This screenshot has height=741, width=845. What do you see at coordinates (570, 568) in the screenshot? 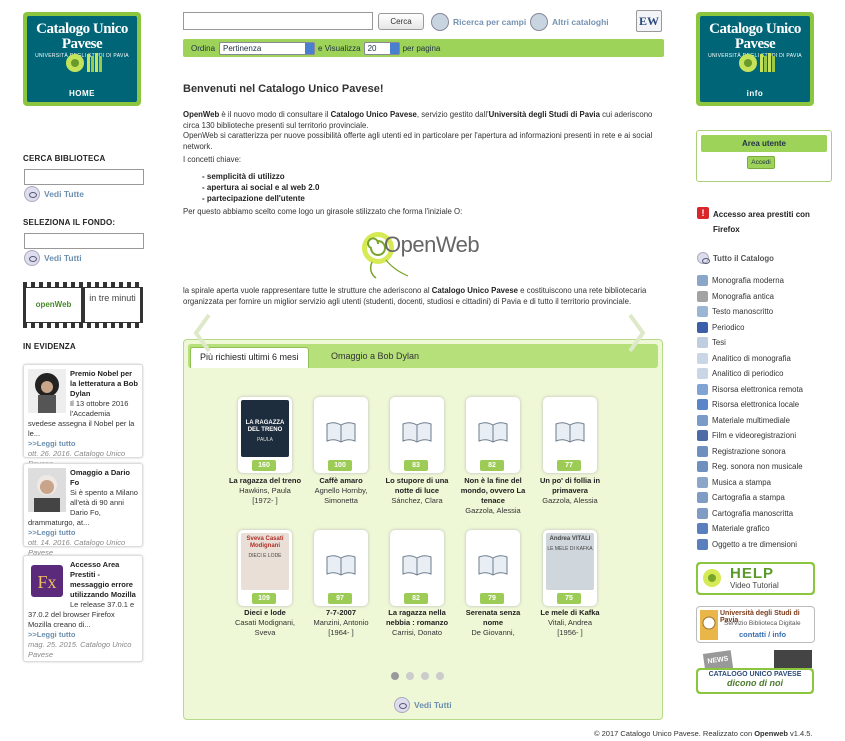
I see `book-card: Andrea VITALI LE MELE DI KAFKA 75` at bounding box center [570, 568].